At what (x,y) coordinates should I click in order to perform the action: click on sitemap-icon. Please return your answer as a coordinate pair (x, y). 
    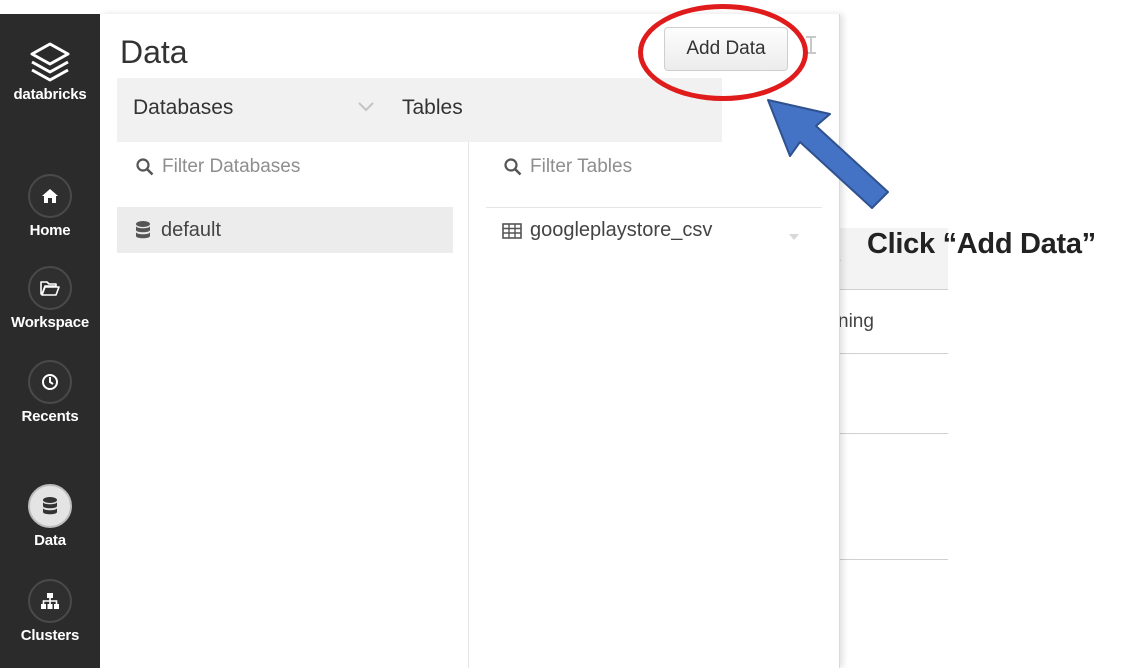
    Looking at the image, I should click on (50, 601).